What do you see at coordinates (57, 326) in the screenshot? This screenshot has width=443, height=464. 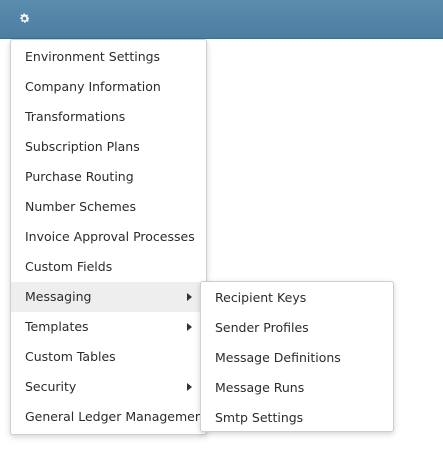 I see `menu-item-templates-label: Templates` at bounding box center [57, 326].